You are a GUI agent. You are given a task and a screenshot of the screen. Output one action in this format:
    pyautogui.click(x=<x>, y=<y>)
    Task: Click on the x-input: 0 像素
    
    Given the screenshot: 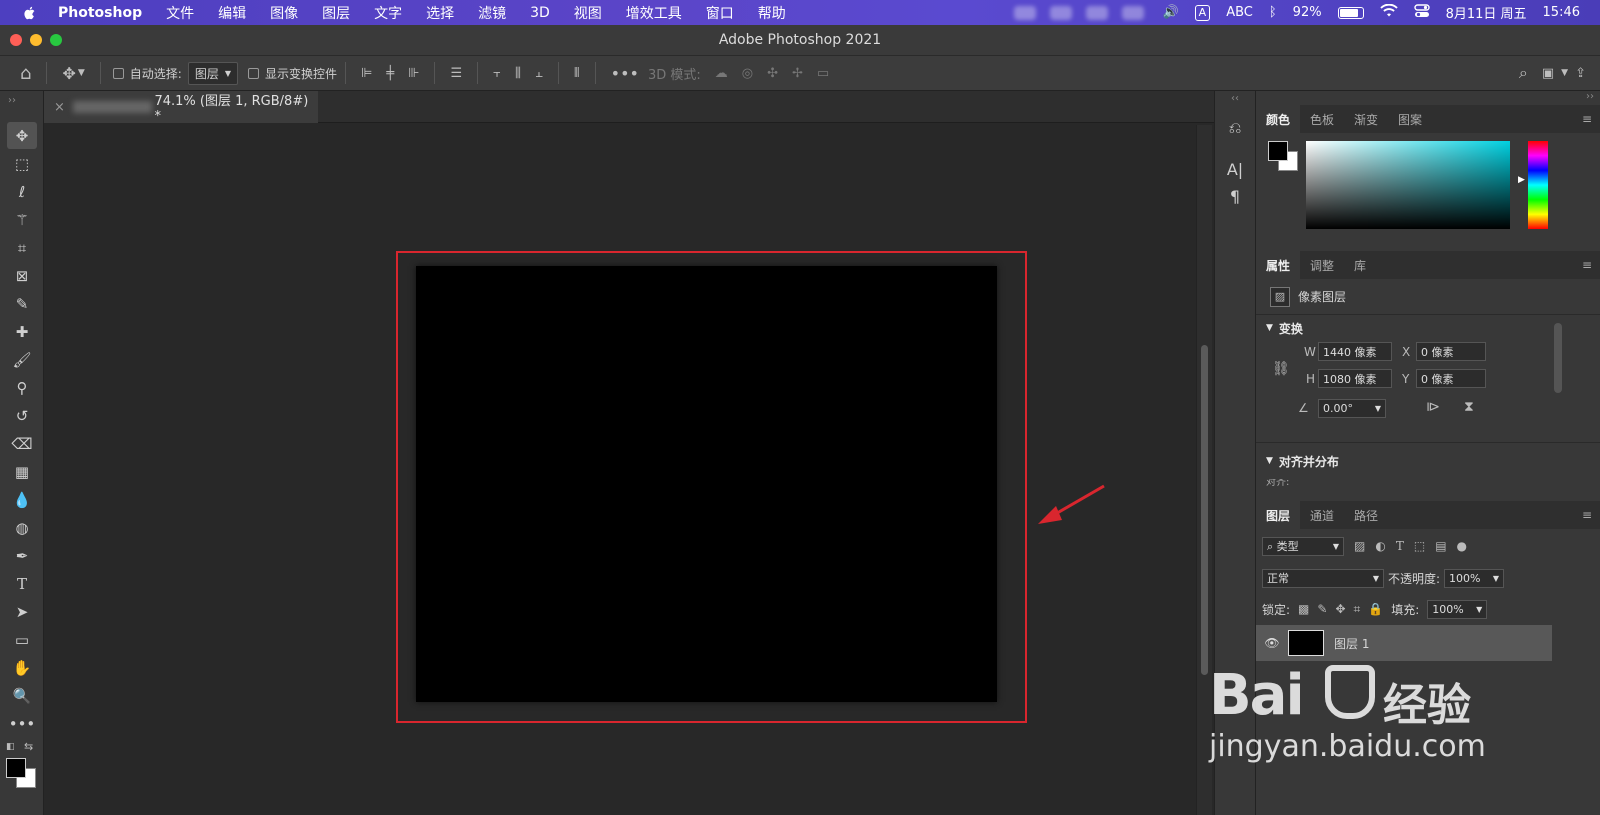 What is the action you would take?
    pyautogui.click(x=1451, y=351)
    